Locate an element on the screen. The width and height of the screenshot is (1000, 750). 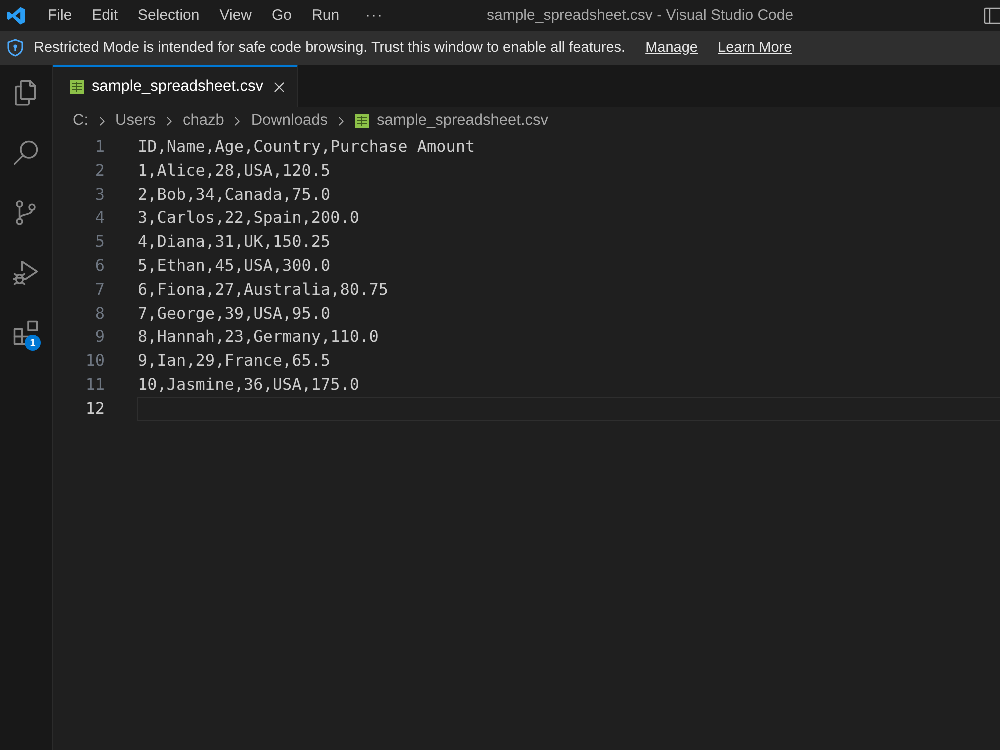
banner-link: Learn More is located at coordinates (755, 48).